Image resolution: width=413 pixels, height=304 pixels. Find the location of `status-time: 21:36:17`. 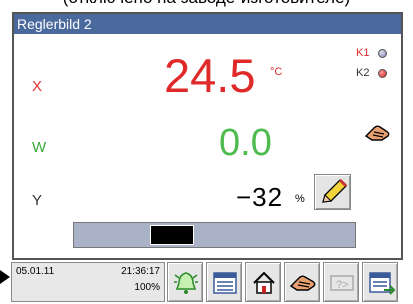

status-time: 21:36:17 is located at coordinates (140, 271).